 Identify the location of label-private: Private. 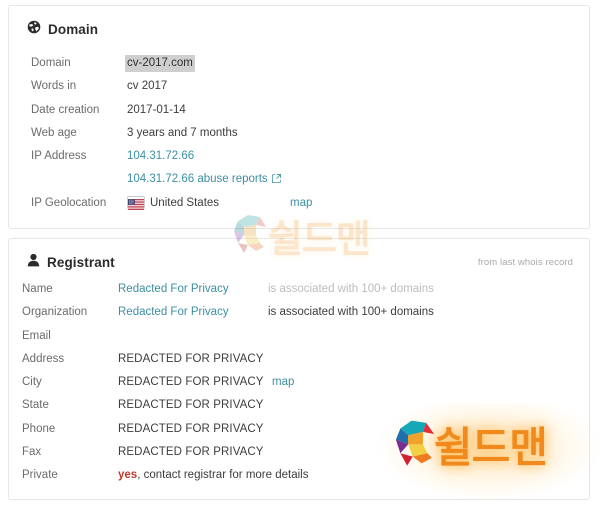
(40, 475).